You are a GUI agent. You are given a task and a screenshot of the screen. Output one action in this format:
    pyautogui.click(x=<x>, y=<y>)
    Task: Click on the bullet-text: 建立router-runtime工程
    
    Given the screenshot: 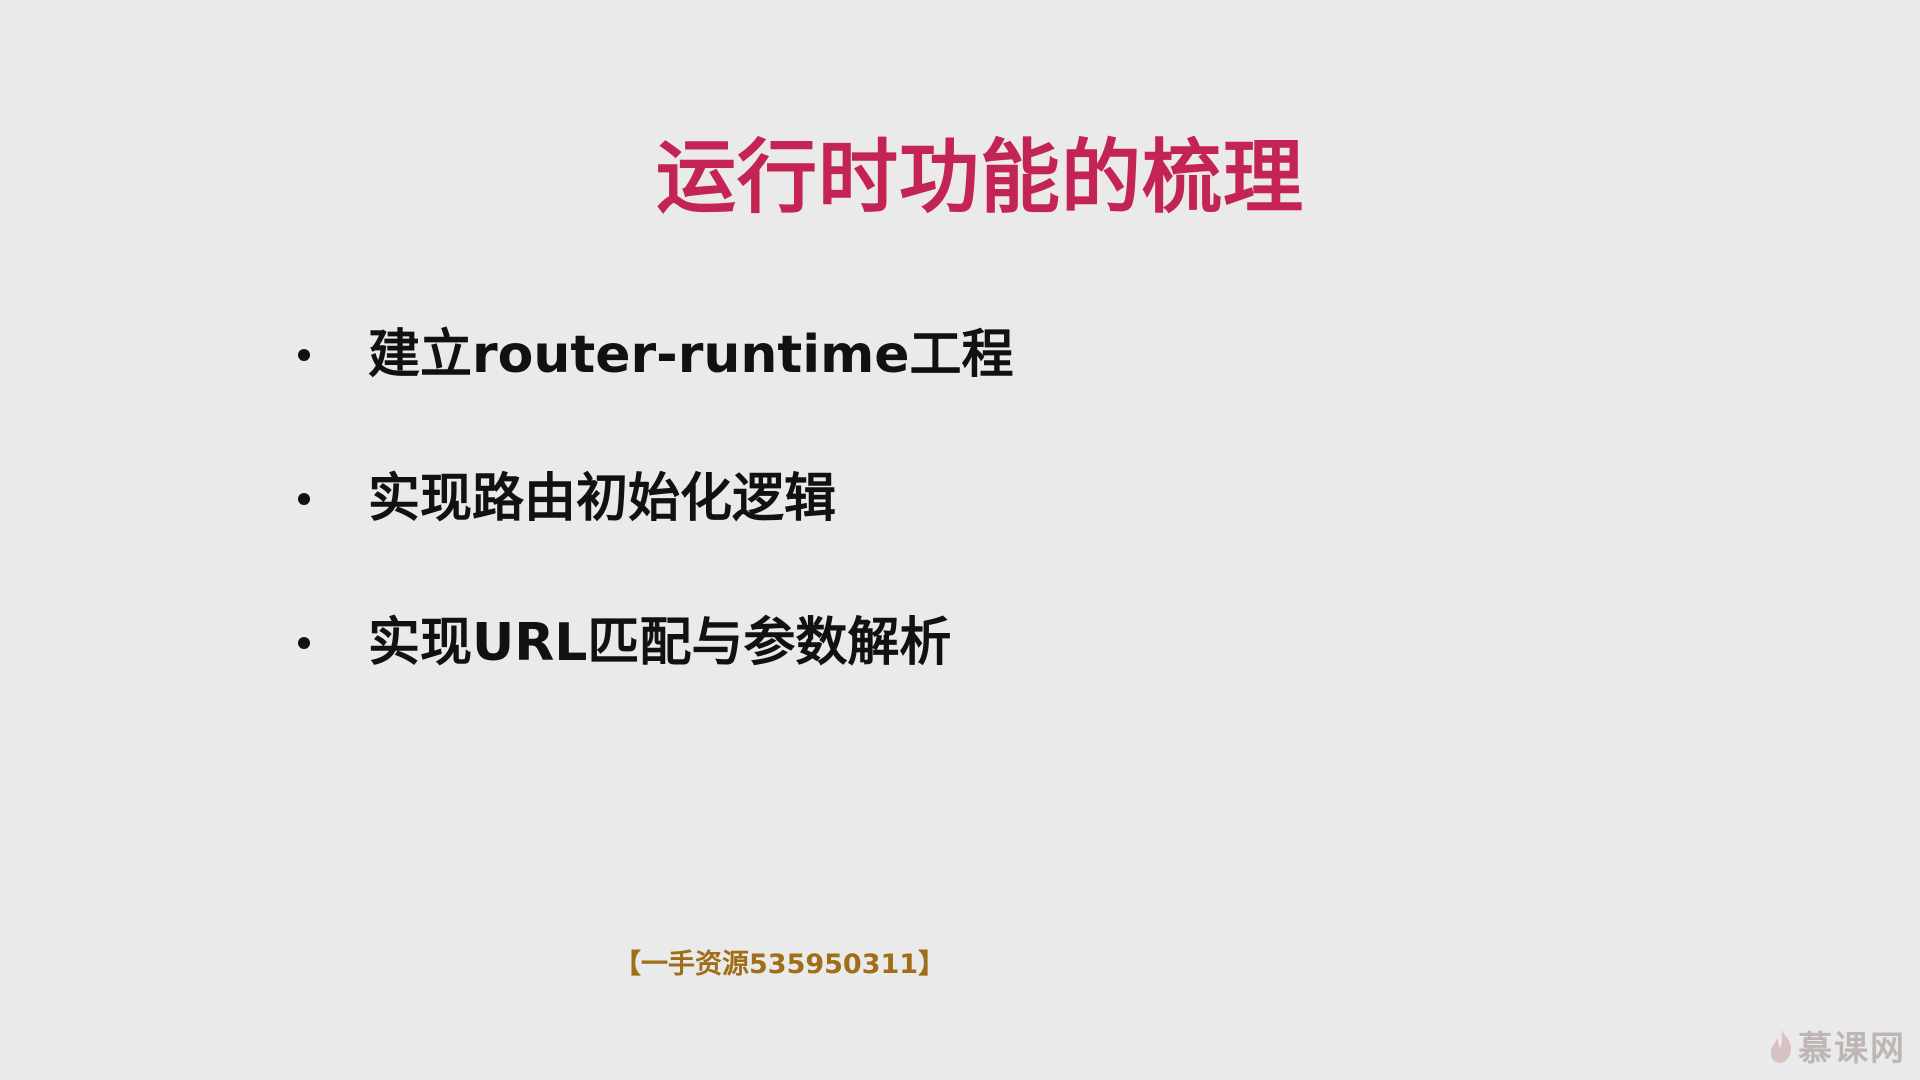 What is the action you would take?
    pyautogui.click(x=691, y=355)
    